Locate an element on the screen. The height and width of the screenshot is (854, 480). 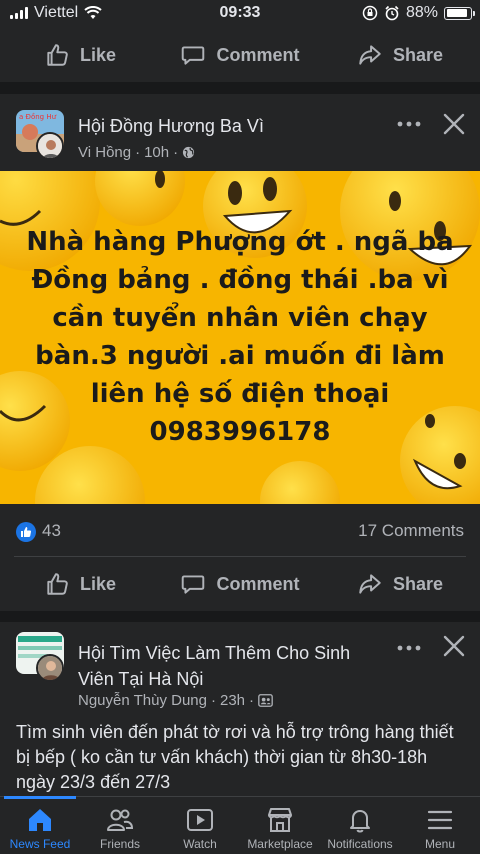
home-icon is located at coordinates (40, 820).